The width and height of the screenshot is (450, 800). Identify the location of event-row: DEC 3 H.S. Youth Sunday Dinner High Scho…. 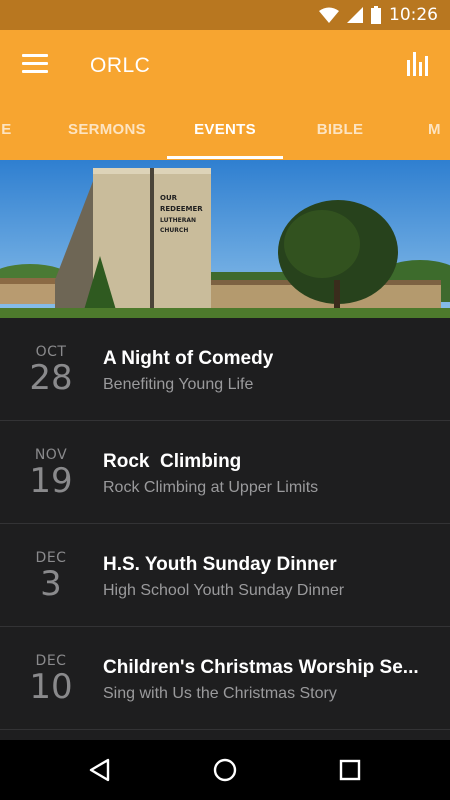
(225, 575).